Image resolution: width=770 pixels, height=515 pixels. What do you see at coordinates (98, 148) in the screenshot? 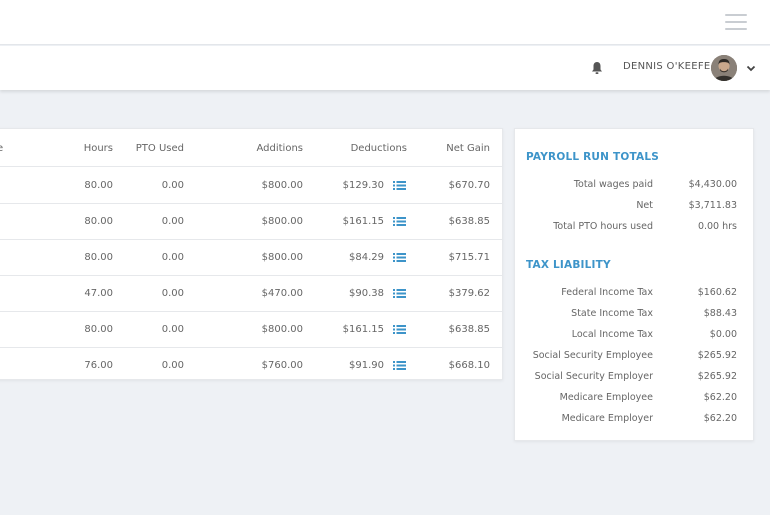
I see `column-header-hours: Hours` at bounding box center [98, 148].